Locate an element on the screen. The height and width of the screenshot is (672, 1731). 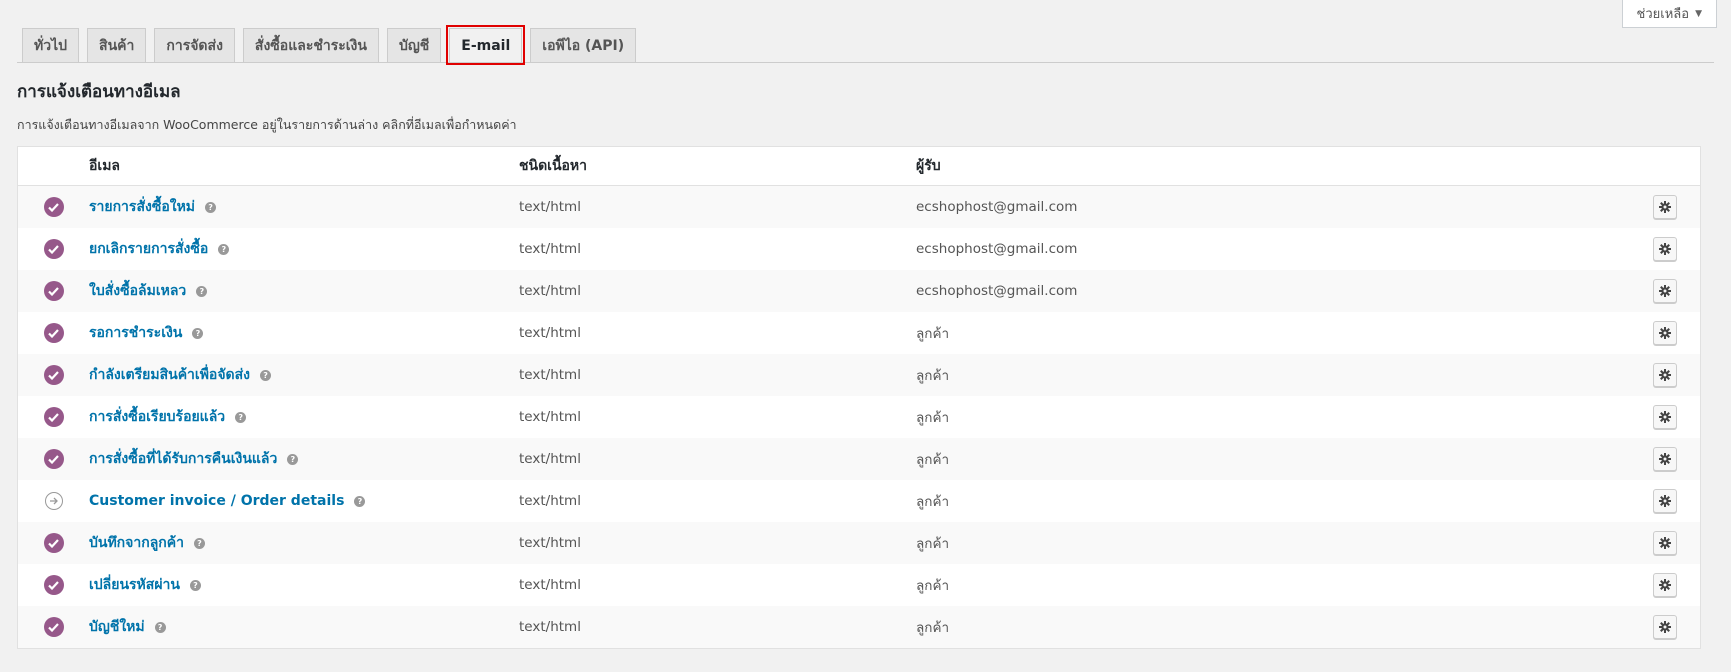
email-link: ยกเลิกรายการสั่งซื้อ is located at coordinates (148, 249).